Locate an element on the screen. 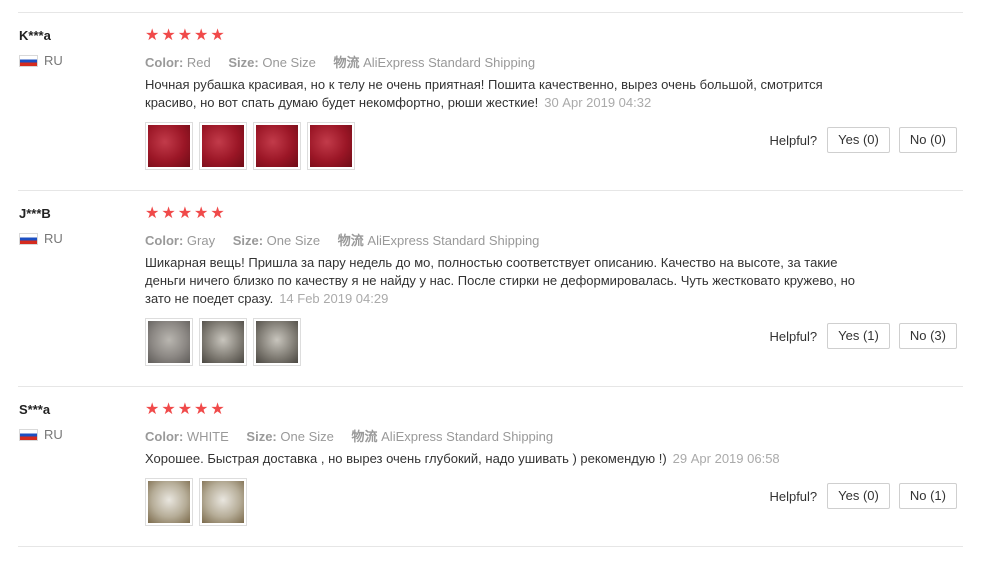 This screenshot has width=983, height=563. review-date: 29 Apr 2019 06:58 is located at coordinates (726, 458).